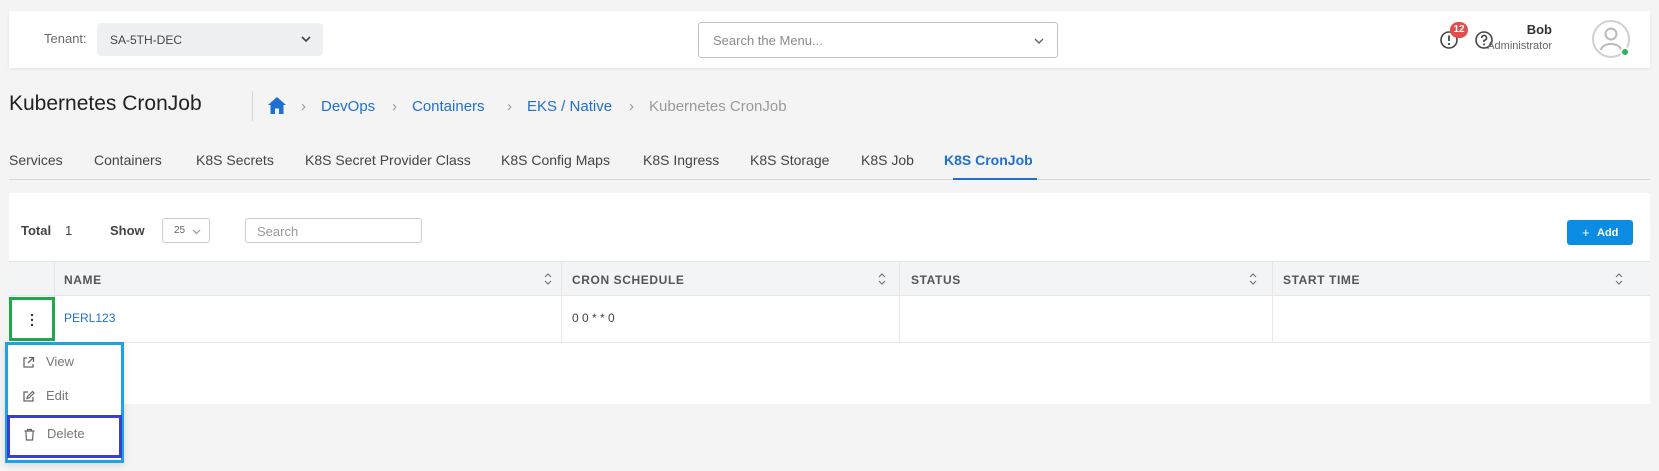 This screenshot has width=1659, height=471. What do you see at coordinates (278, 231) in the screenshot?
I see `table-search-placeholder: Search` at bounding box center [278, 231].